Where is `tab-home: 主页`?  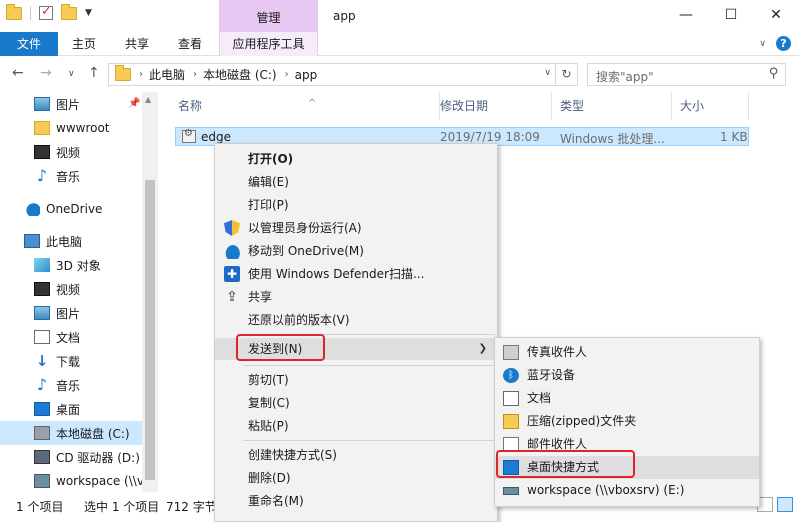 tab-home: 主页 is located at coordinates (84, 44).